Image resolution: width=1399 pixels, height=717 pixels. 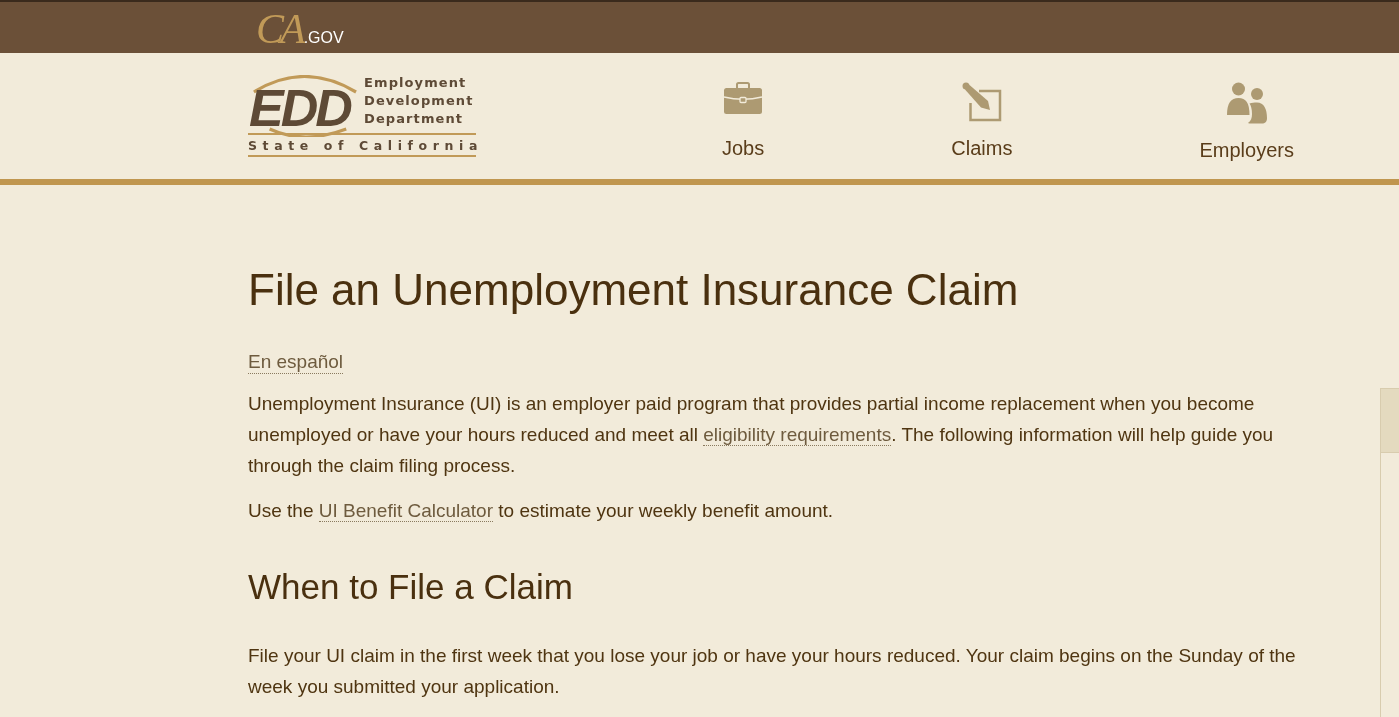 I want to click on body-paragraph: Use the UI Benefit Calculator to estimate your weekly benefit amount., so click(x=541, y=511).